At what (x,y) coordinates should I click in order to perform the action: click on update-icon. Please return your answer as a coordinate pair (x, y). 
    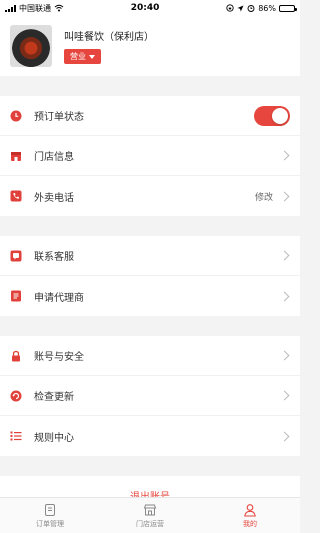
    Looking at the image, I should click on (16, 396).